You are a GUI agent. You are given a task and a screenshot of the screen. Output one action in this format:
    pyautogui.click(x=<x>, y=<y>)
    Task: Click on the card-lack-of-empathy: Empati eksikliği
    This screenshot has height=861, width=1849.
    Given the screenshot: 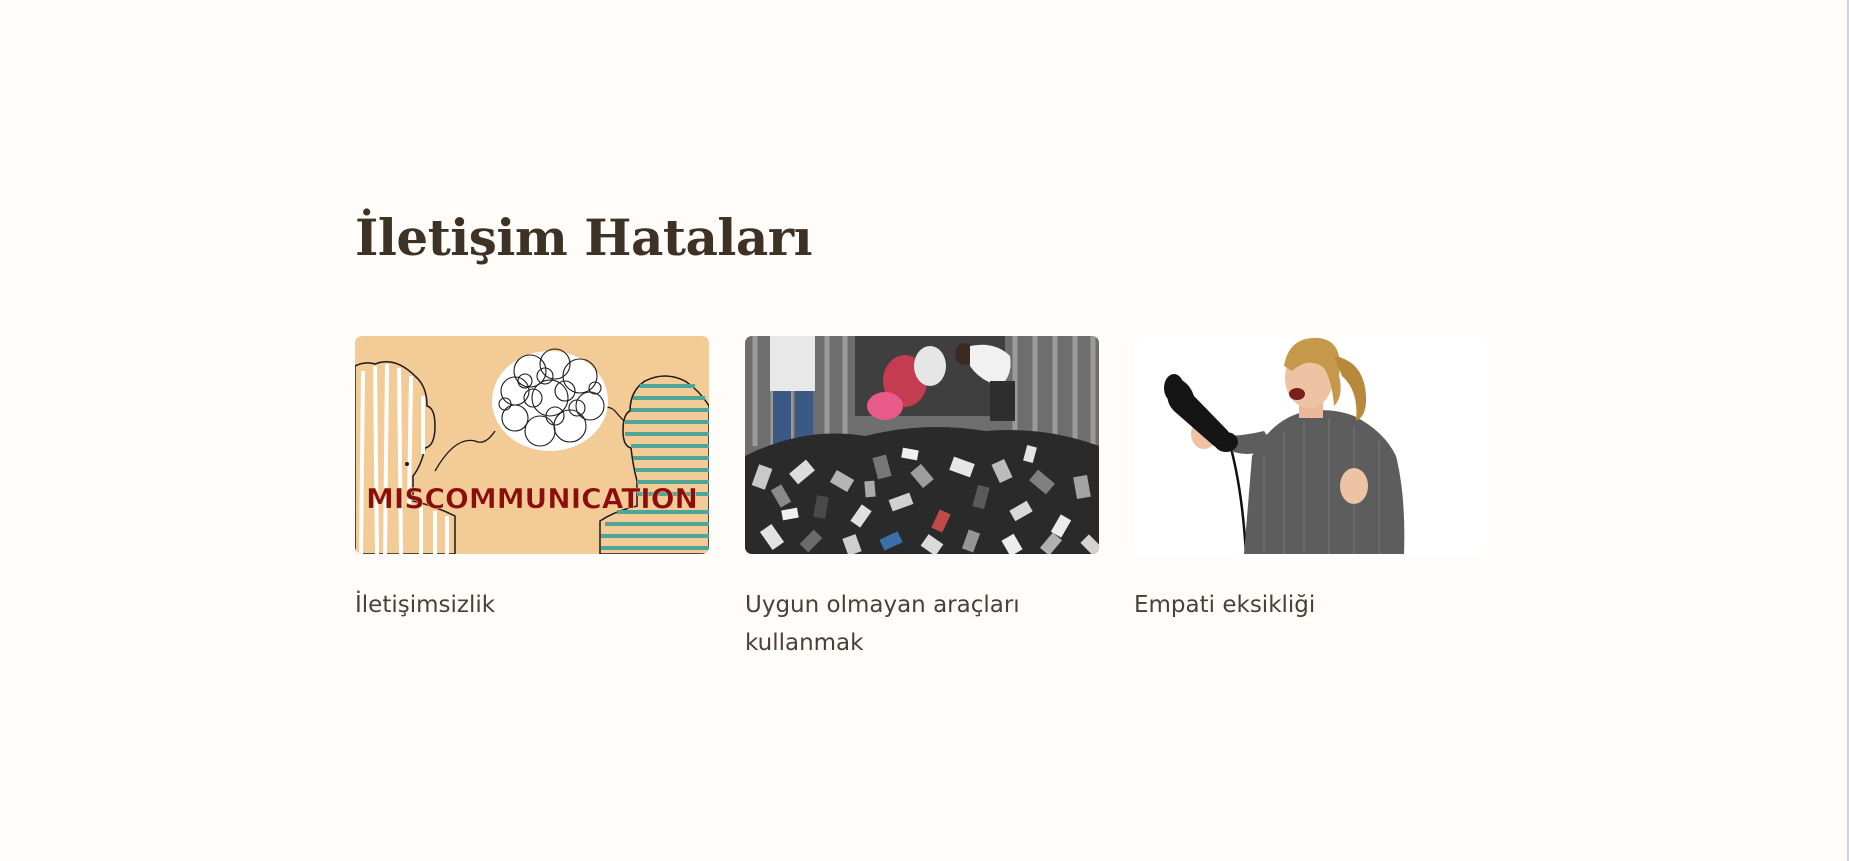 What is the action you would take?
    pyautogui.click(x=1311, y=480)
    